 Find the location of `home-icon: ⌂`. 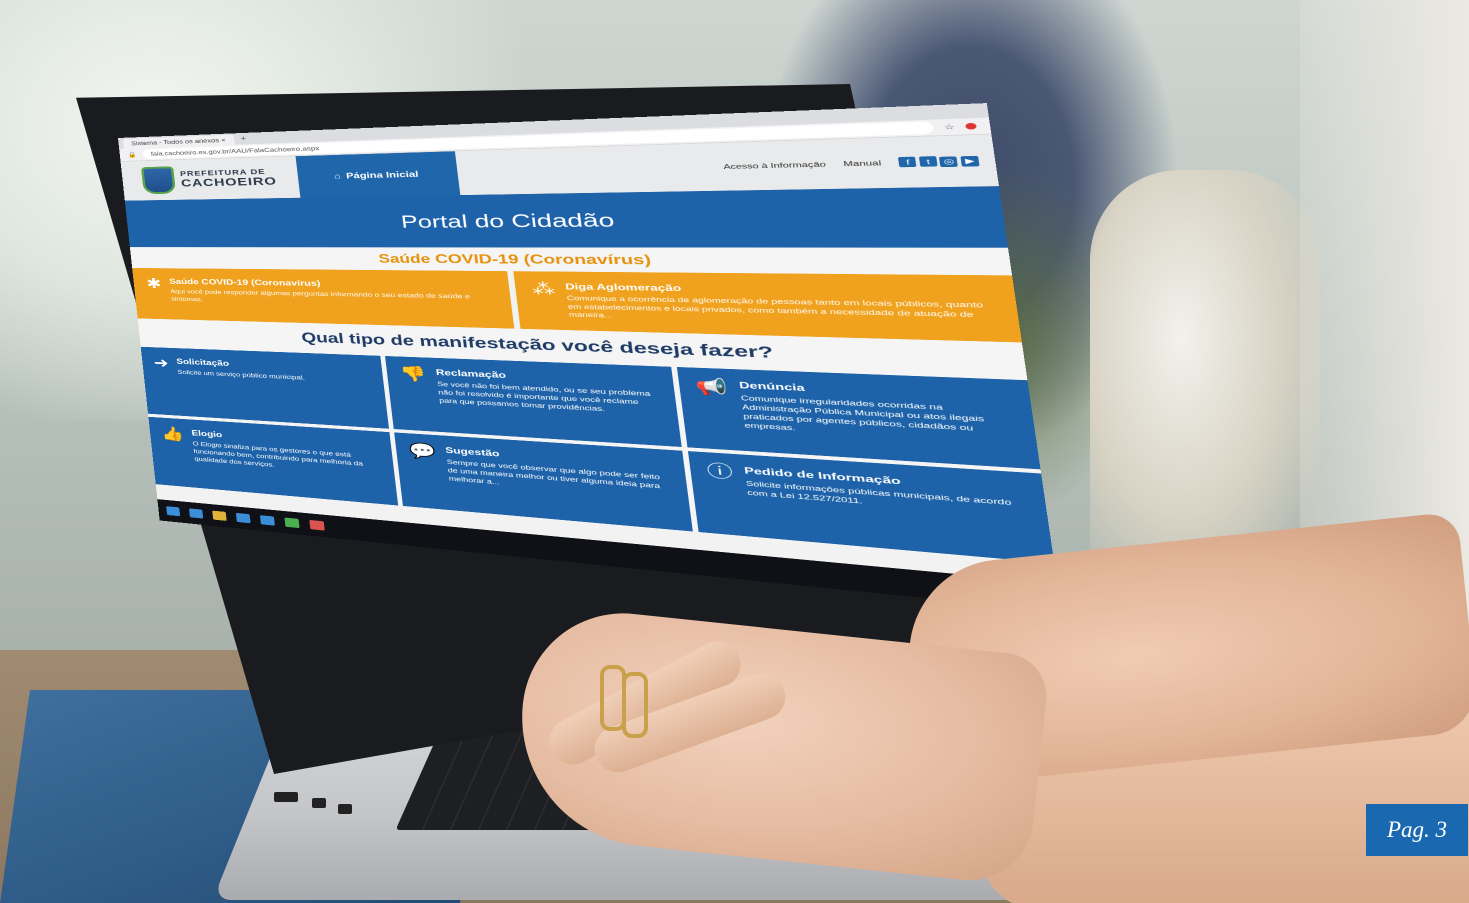

home-icon: ⌂ is located at coordinates (337, 176).